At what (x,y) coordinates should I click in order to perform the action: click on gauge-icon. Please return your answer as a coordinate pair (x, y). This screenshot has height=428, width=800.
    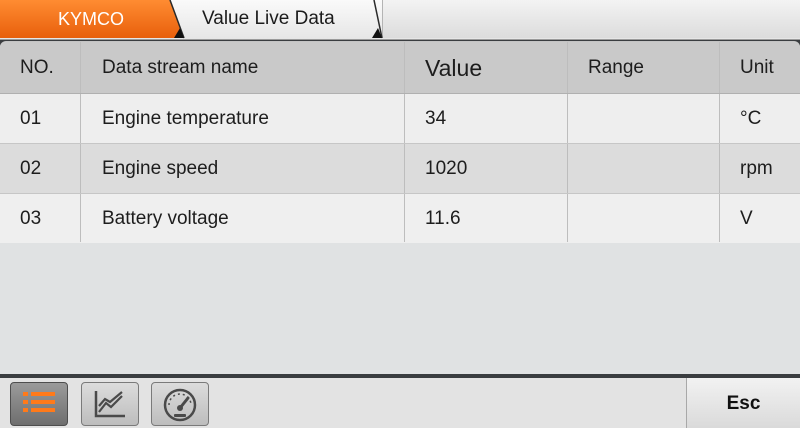
    Looking at the image, I should click on (180, 405).